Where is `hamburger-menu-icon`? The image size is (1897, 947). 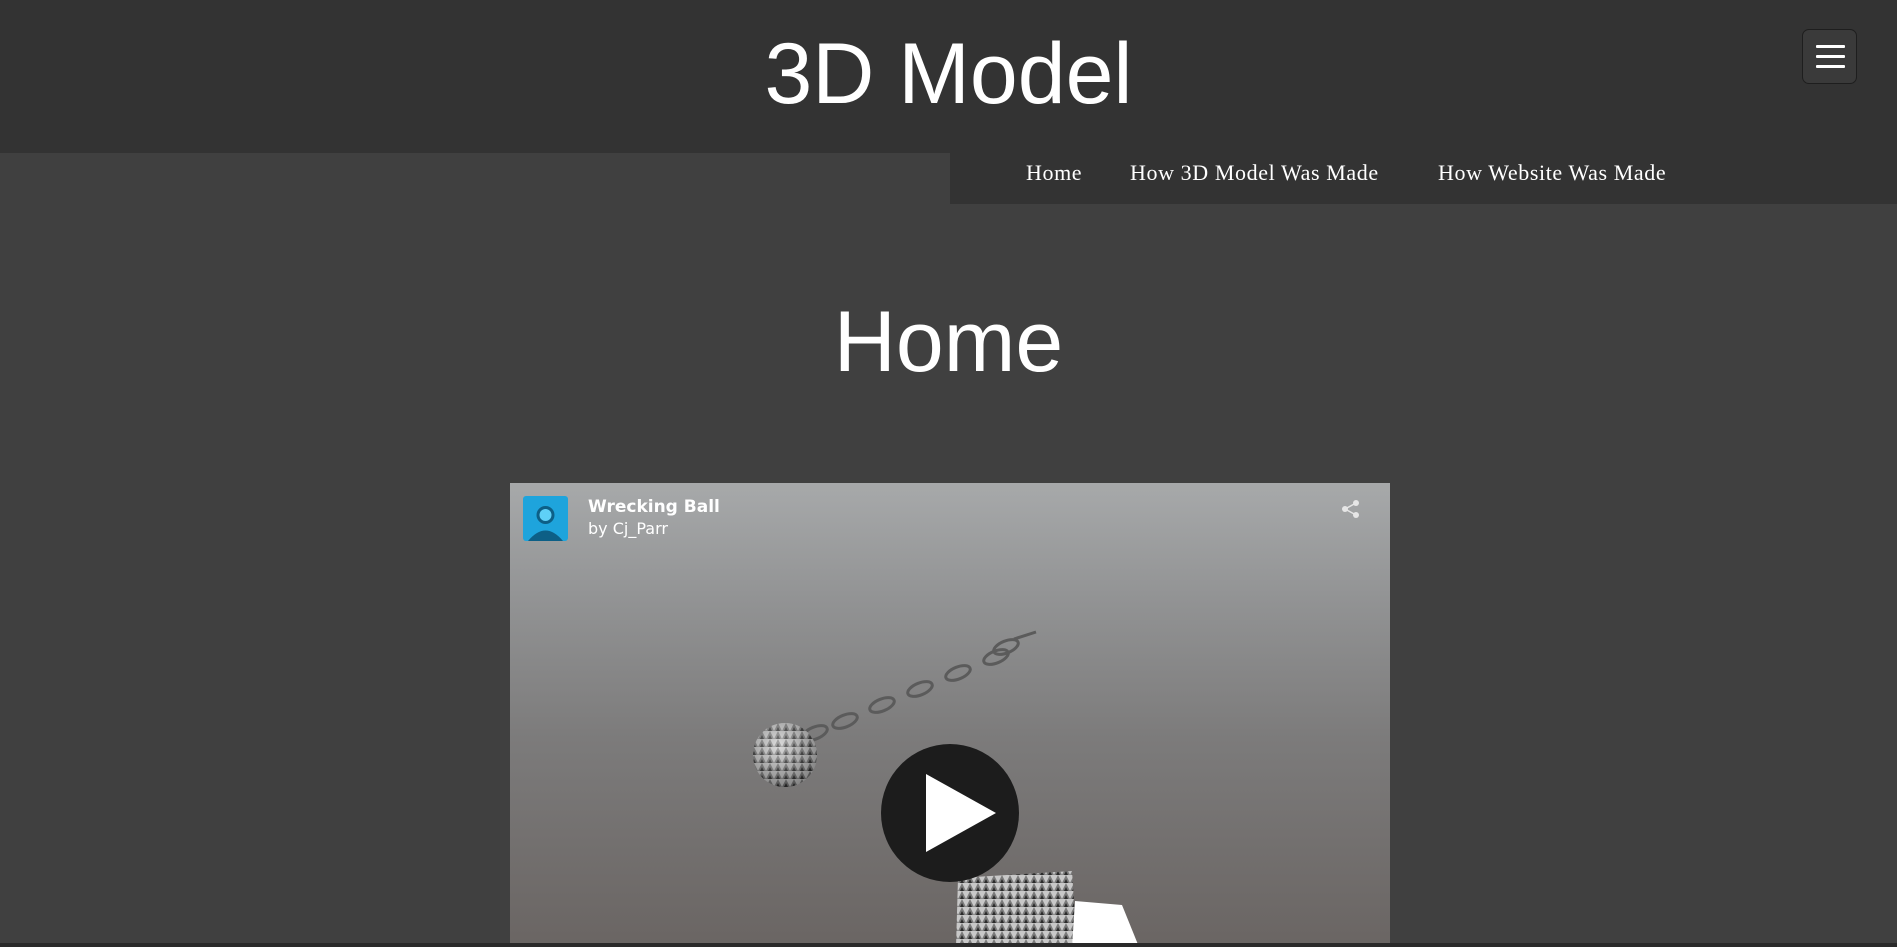 hamburger-menu-icon is located at coordinates (1830, 46).